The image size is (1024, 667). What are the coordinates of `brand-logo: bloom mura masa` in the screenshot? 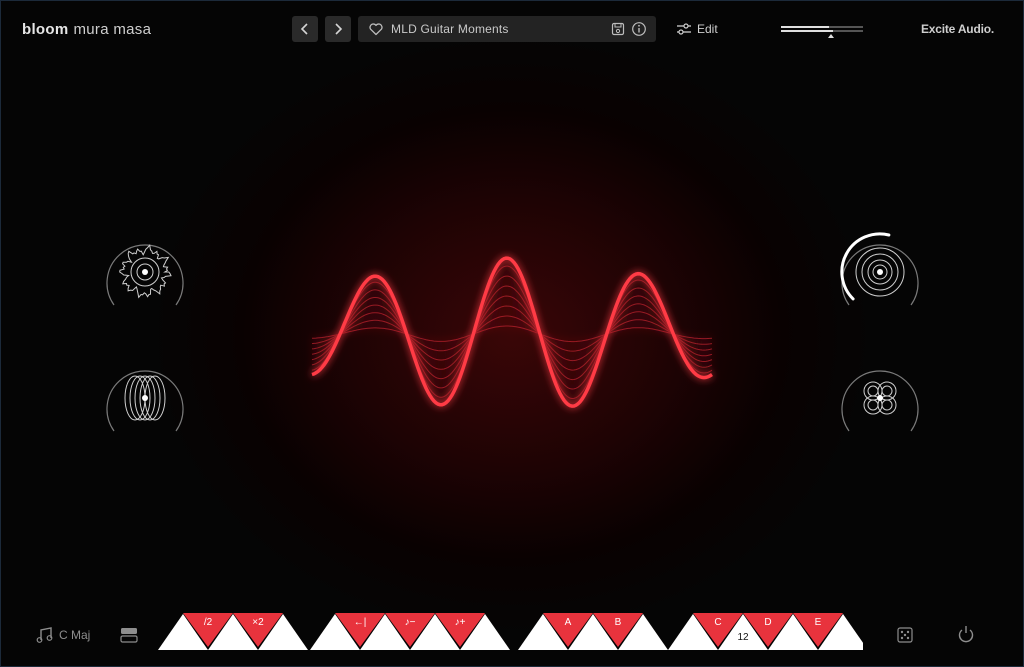 It's located at (86, 29).